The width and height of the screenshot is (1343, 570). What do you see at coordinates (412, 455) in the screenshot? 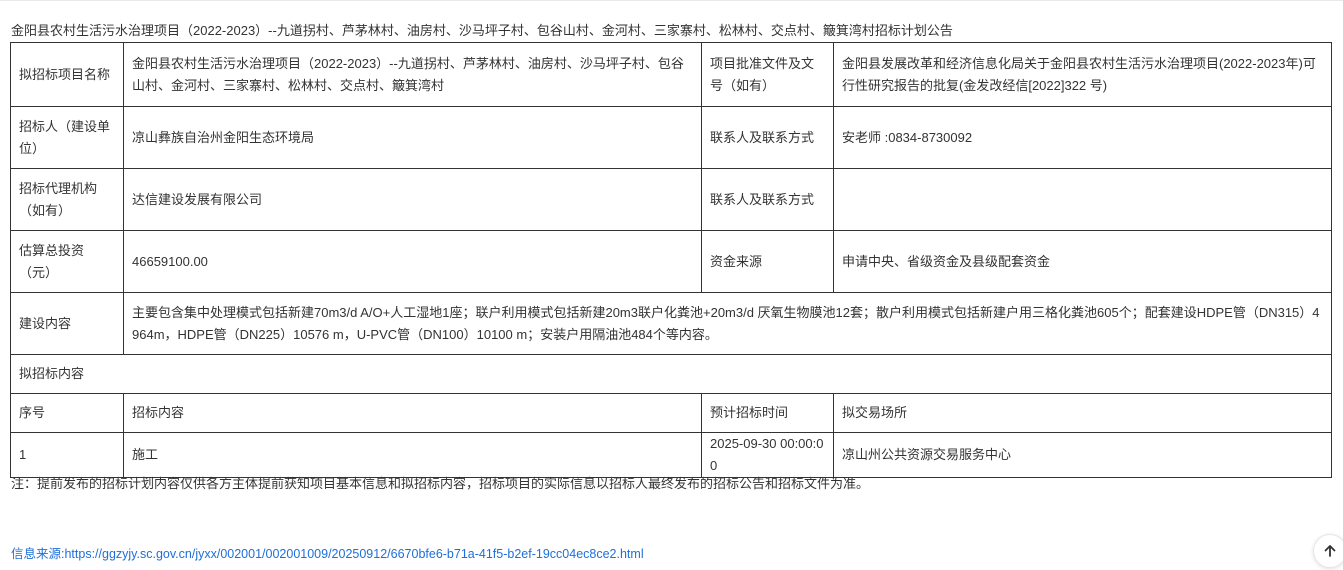
I see `item-content: 施工` at bounding box center [412, 455].